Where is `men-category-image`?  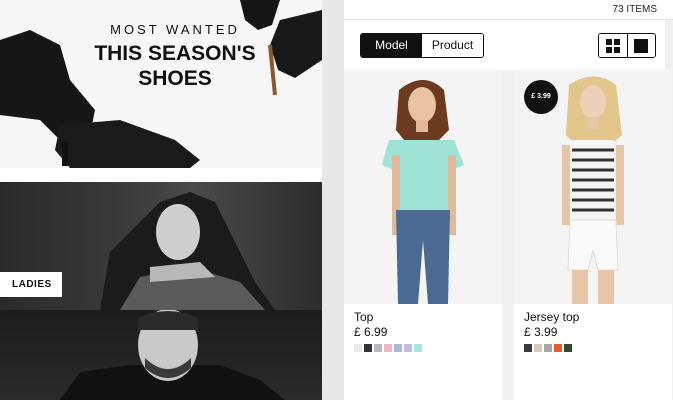 men-category-image is located at coordinates (161, 355).